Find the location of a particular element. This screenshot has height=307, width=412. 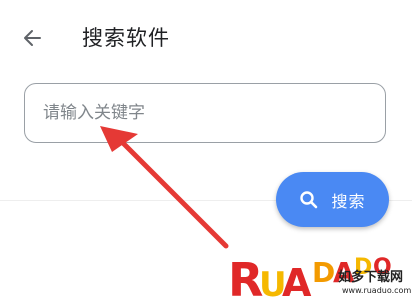

page-title: 搜索软件 is located at coordinates (126, 38).